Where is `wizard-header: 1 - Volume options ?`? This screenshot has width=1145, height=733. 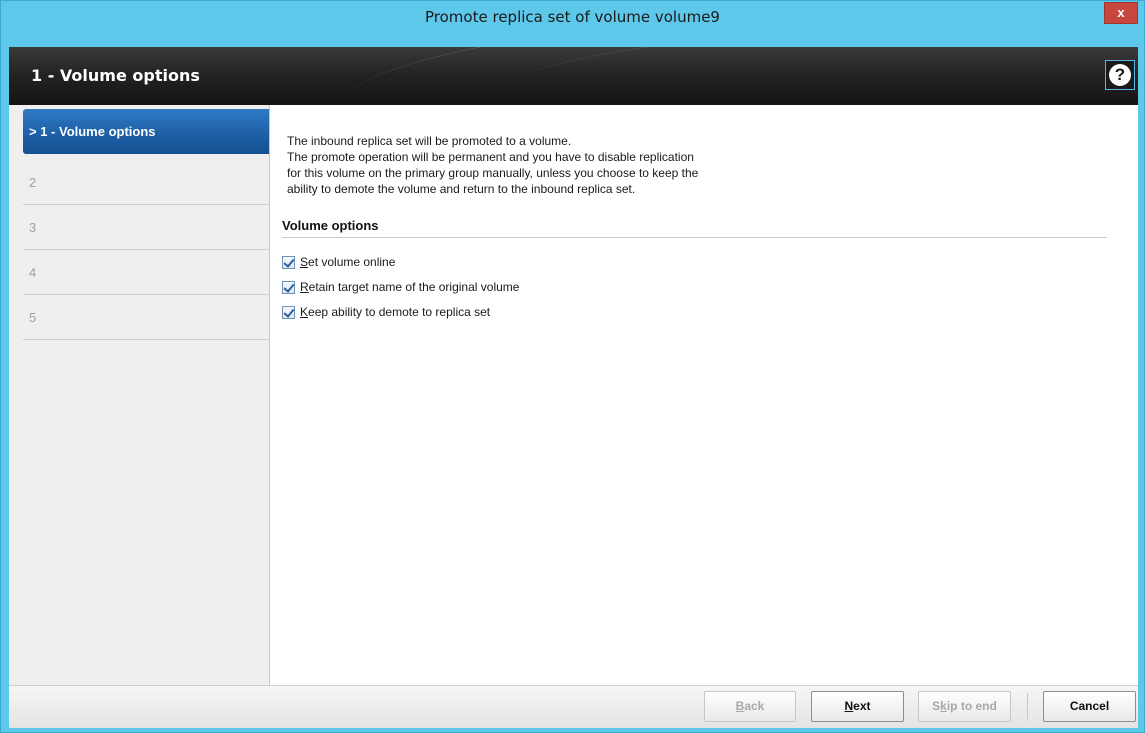
wizard-header: 1 - Volume options ? is located at coordinates (573, 76).